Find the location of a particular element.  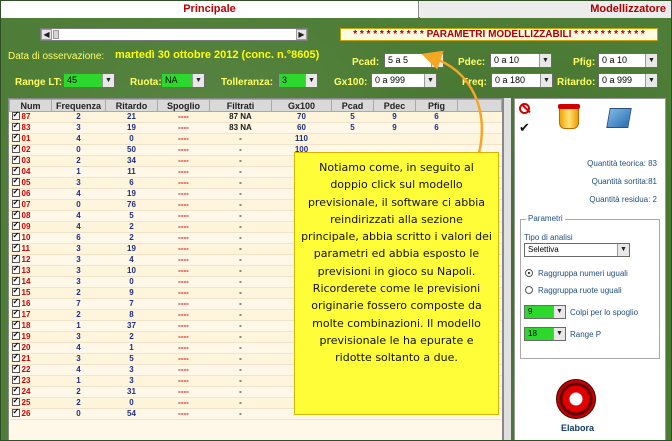

table-row: 83 319----83 NA60596 is located at coordinates (255, 127).